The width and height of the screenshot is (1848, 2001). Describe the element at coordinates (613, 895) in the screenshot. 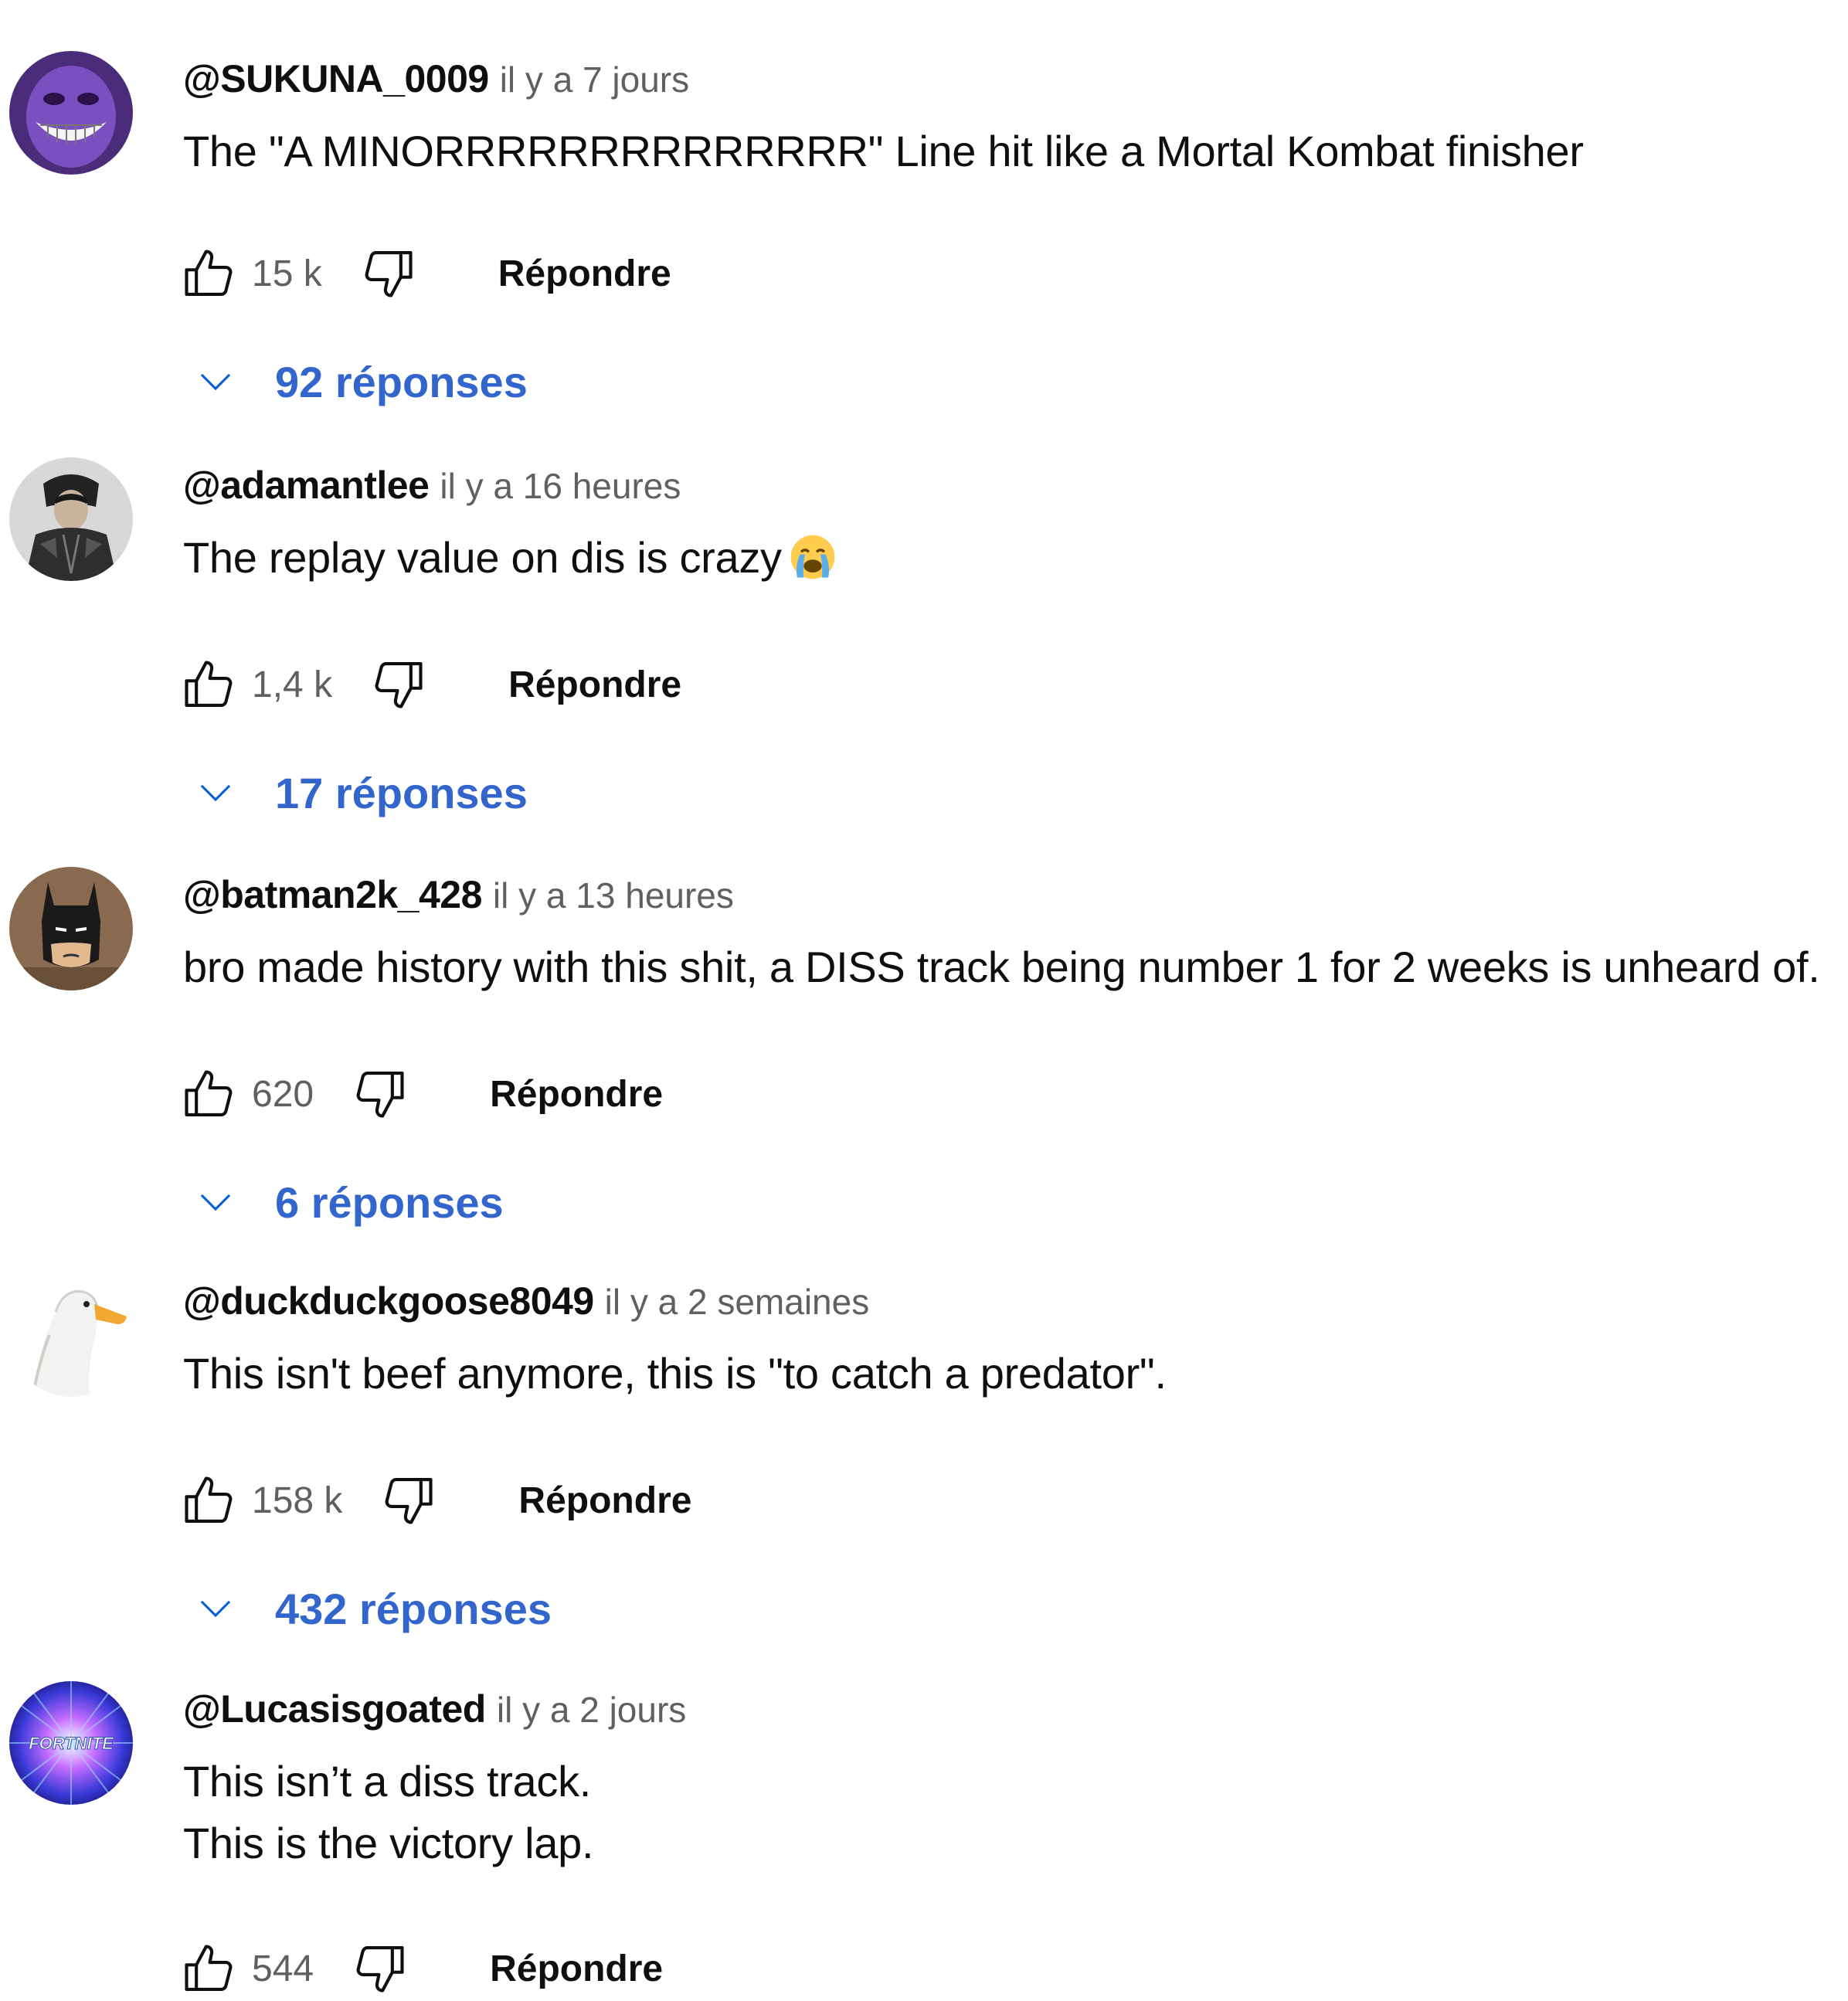

I see `comment-time: il y a 13 heures` at that location.